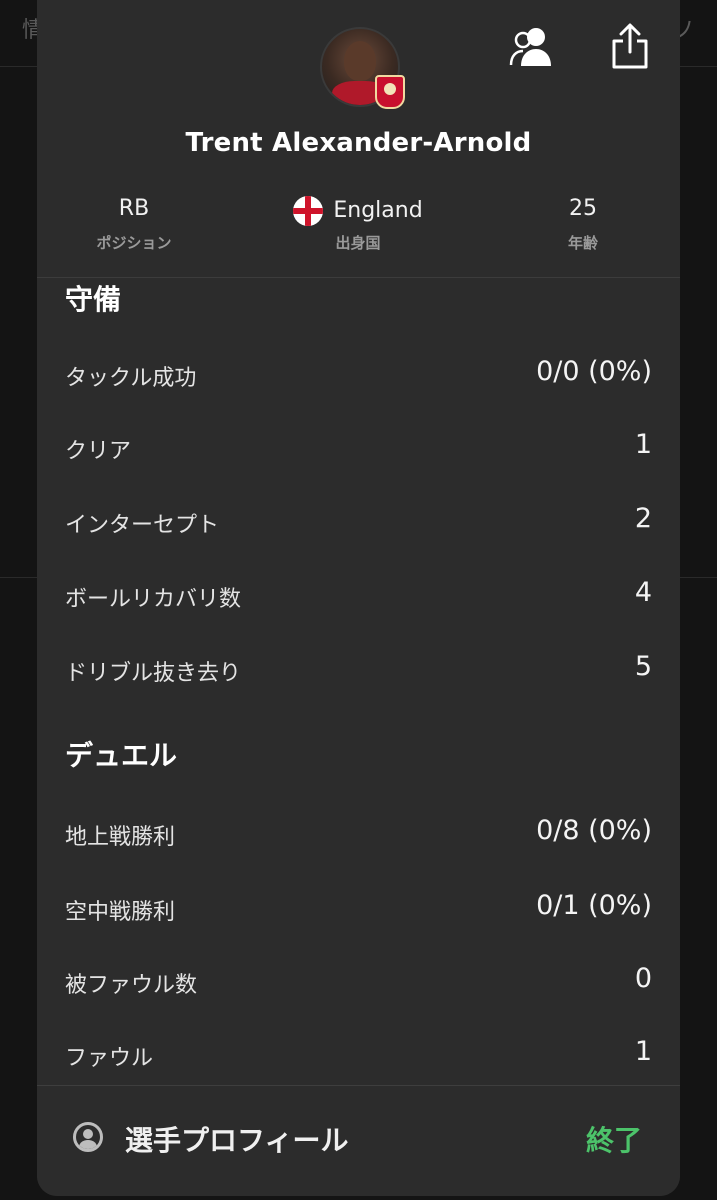 This screenshot has width=717, height=1200. I want to click on share-icon, so click(630, 46).